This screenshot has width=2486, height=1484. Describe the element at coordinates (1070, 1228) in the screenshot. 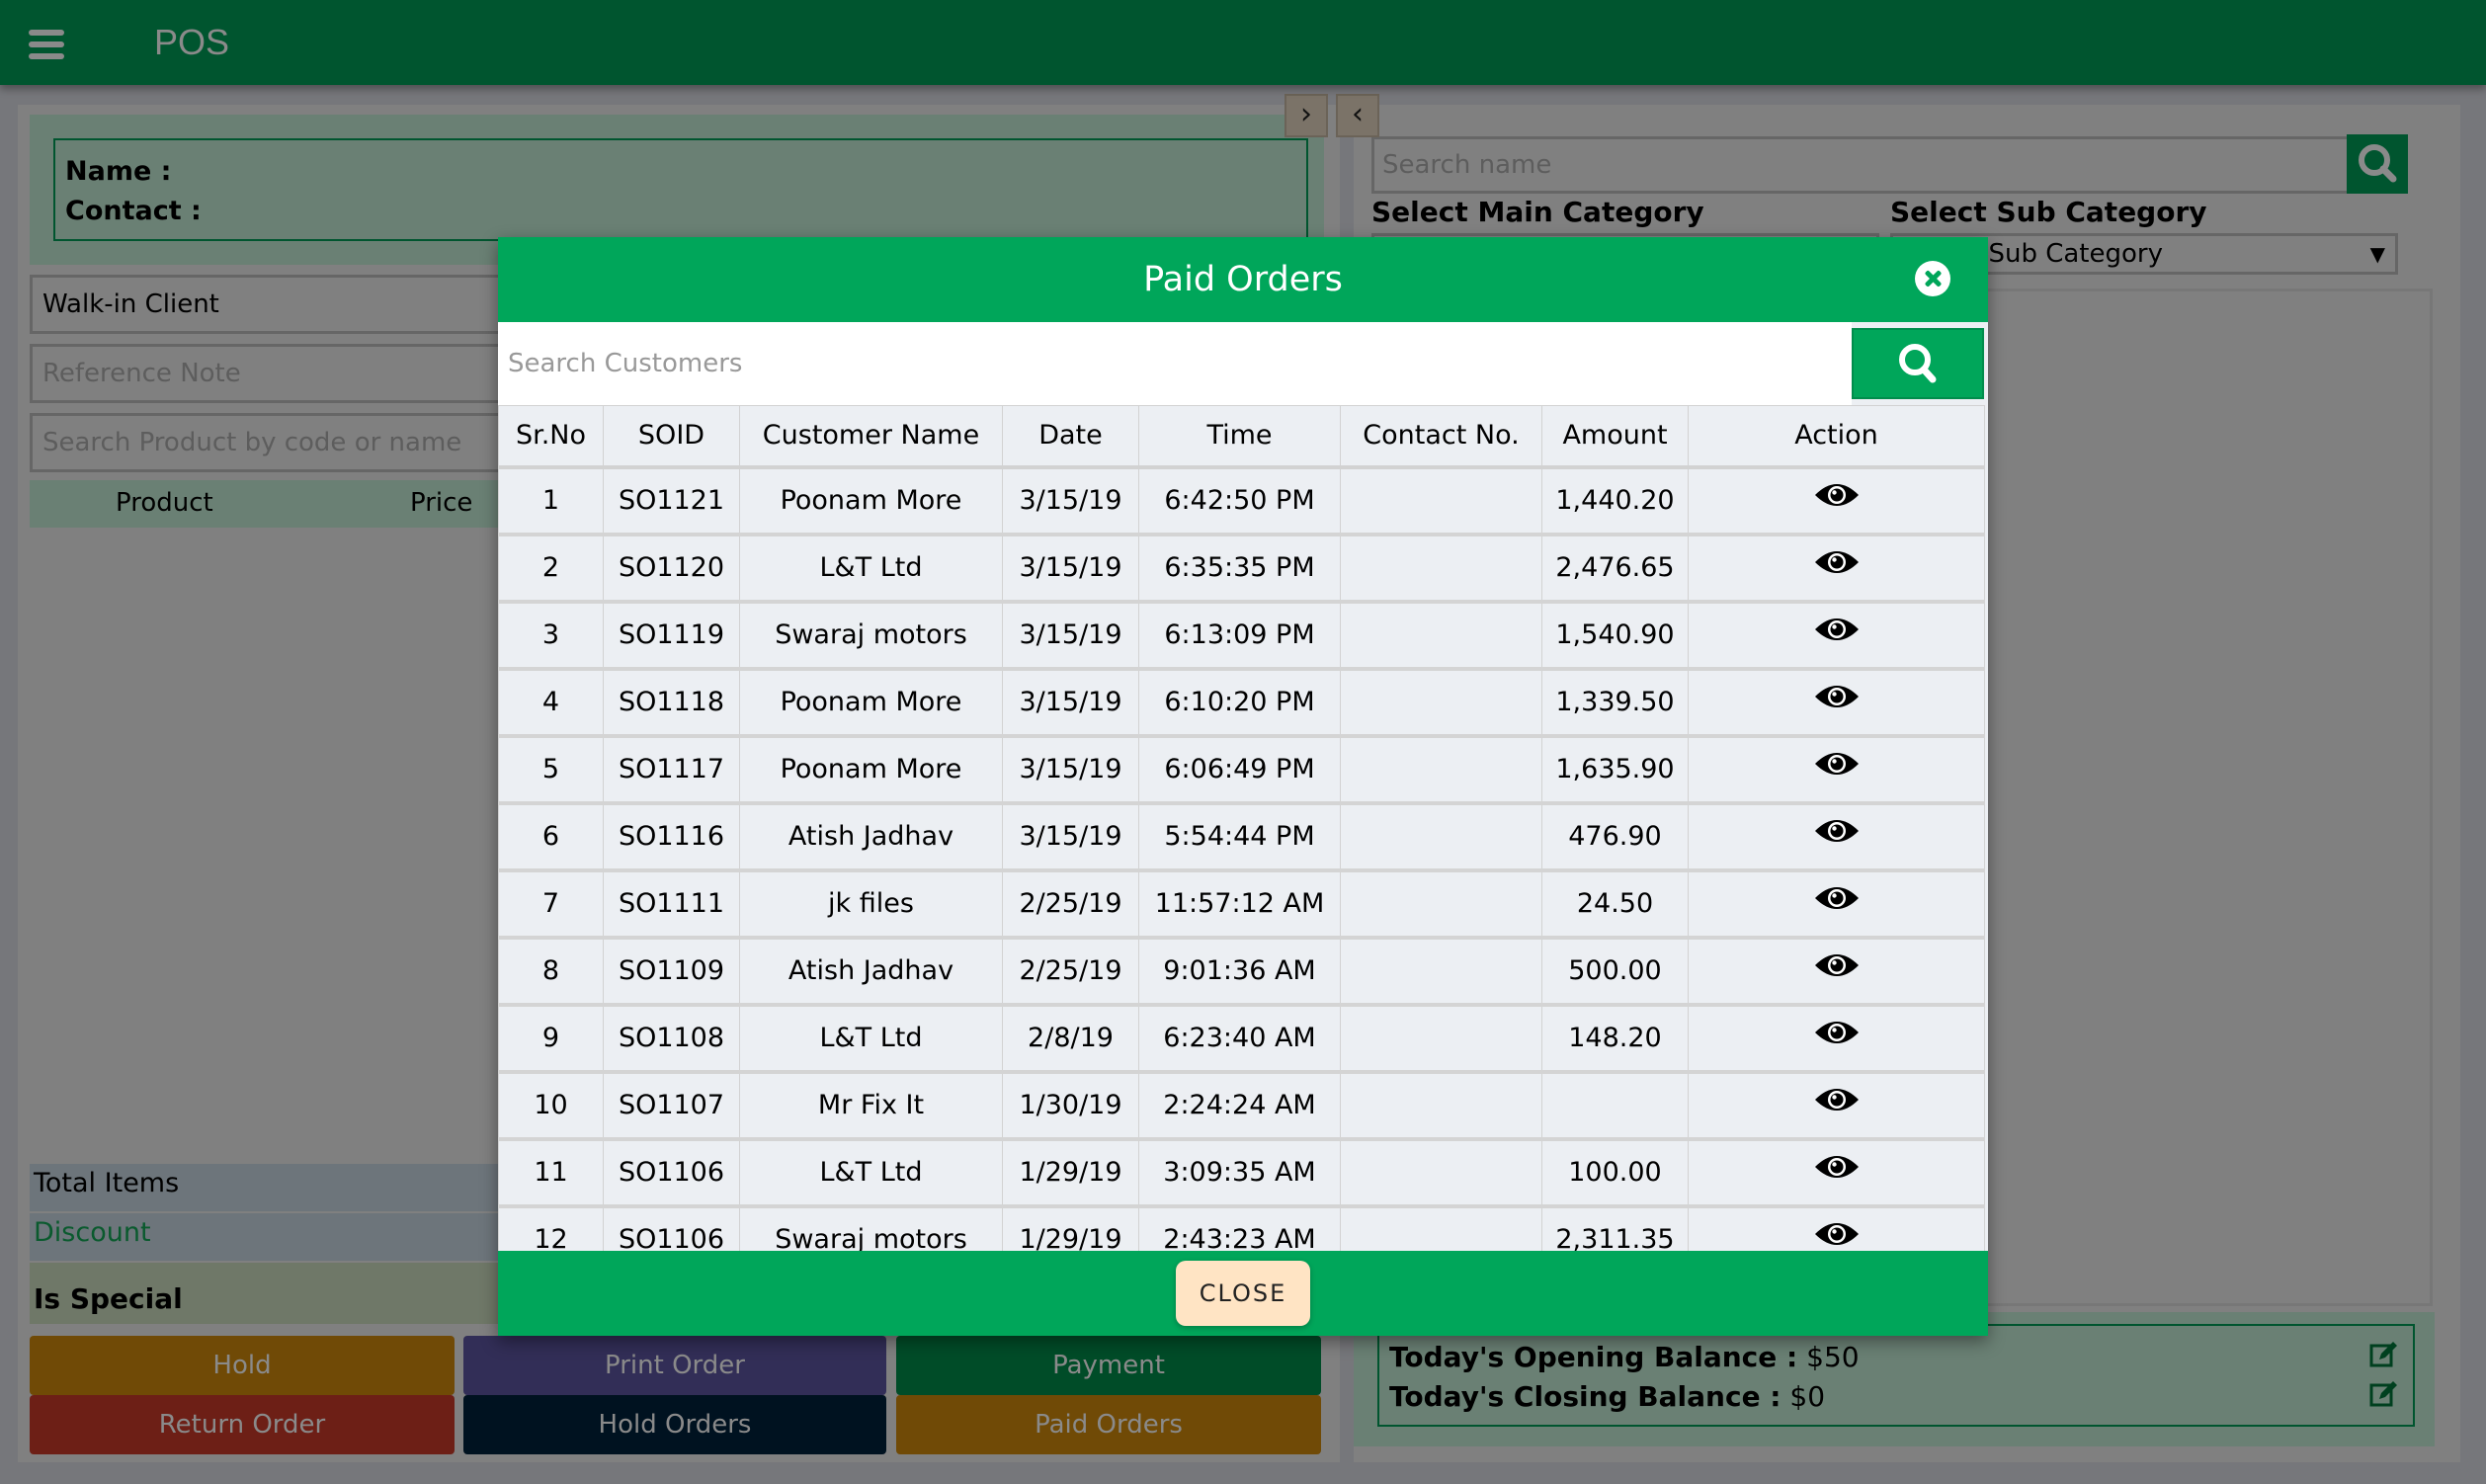

I see `cell-date: 1/29/19` at that location.